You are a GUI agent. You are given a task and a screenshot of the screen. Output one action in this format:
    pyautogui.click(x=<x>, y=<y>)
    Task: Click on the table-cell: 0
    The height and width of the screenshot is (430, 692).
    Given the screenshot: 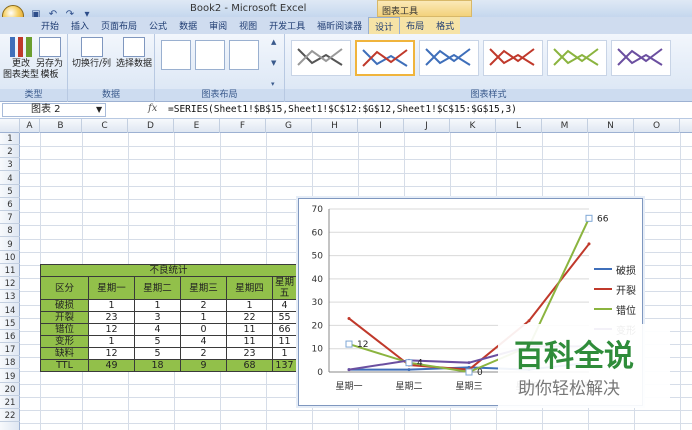 What is the action you would take?
    pyautogui.click(x=203, y=329)
    